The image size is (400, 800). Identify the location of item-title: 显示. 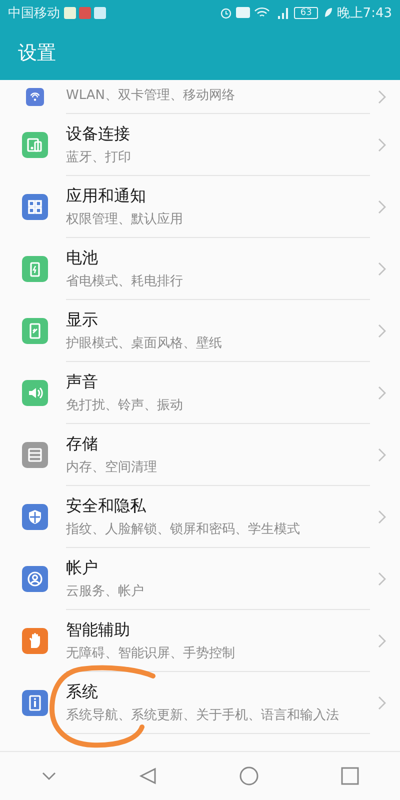
(82, 320).